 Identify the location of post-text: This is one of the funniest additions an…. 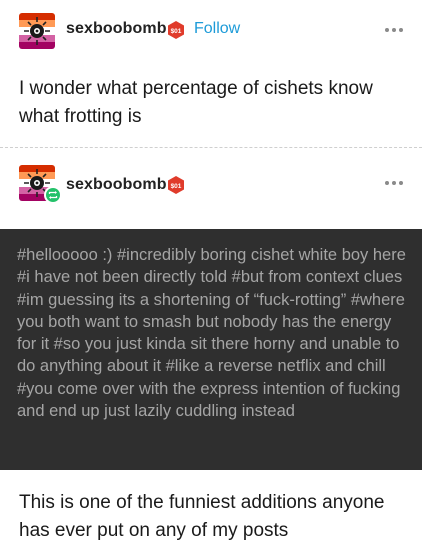
(202, 516).